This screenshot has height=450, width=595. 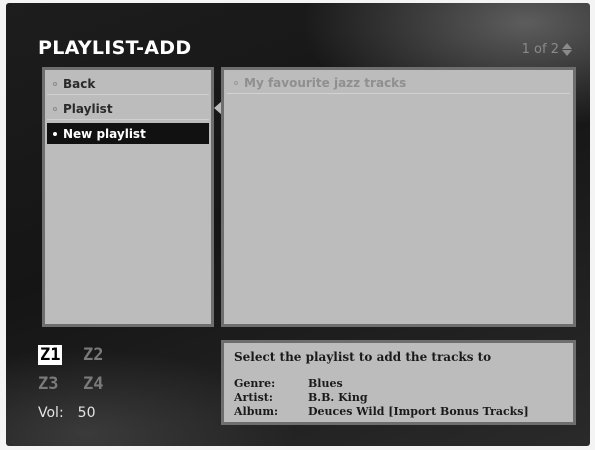 I want to click on info-row-genre: Genre: Blues, so click(x=288, y=383).